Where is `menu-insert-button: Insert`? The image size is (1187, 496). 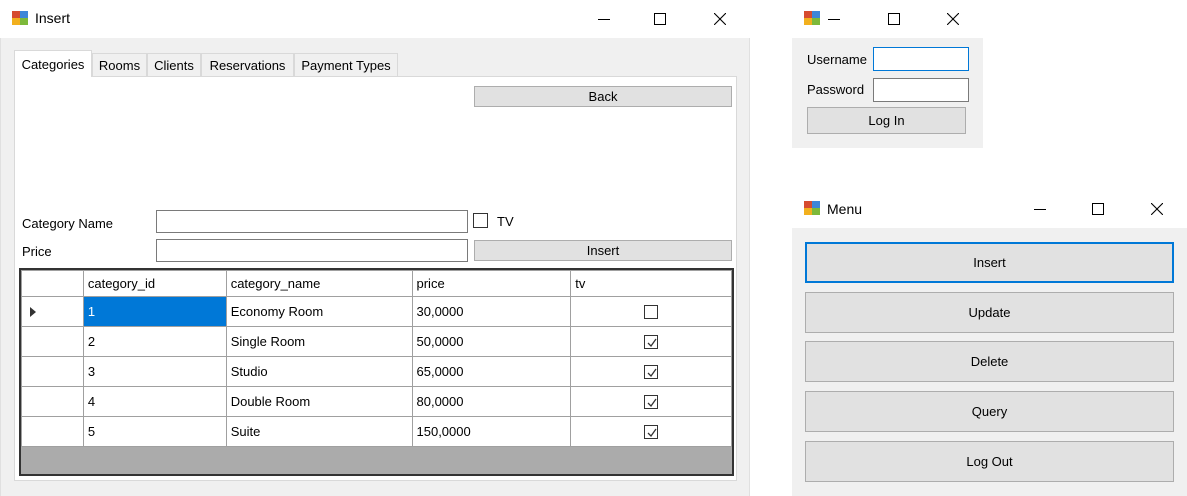
menu-insert-button: Insert is located at coordinates (989, 262).